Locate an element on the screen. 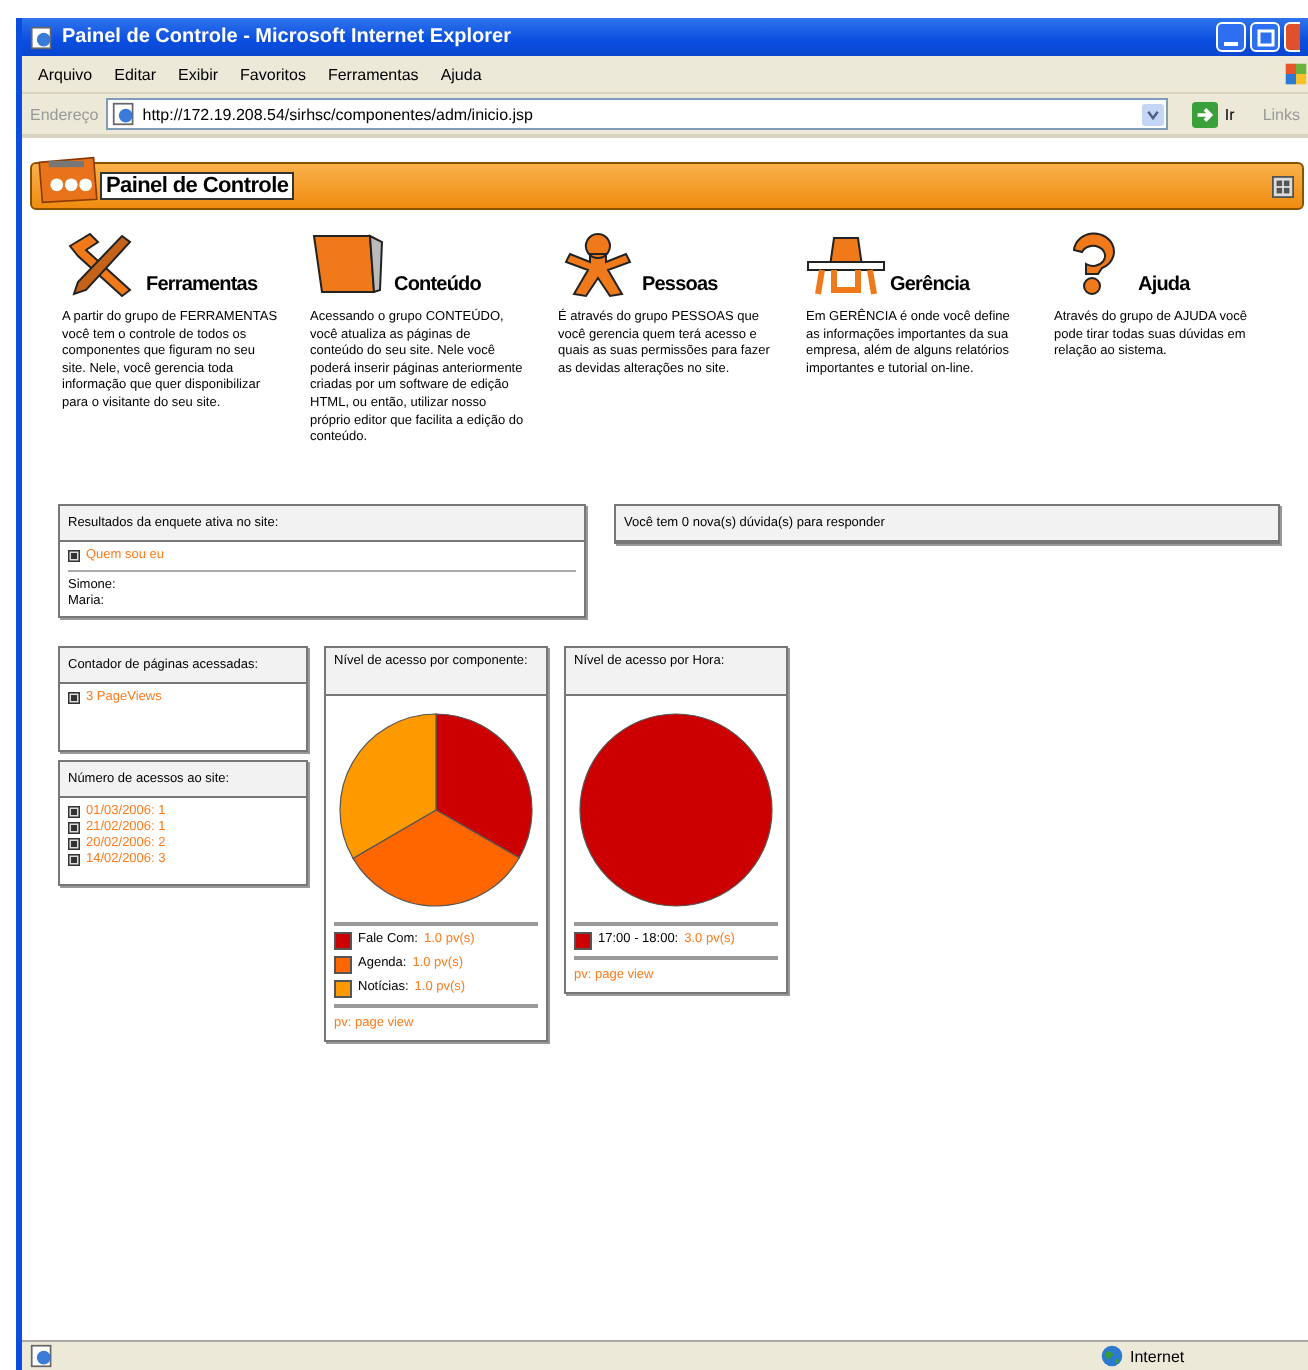  windows-logo-icon is located at coordinates (1296, 74).